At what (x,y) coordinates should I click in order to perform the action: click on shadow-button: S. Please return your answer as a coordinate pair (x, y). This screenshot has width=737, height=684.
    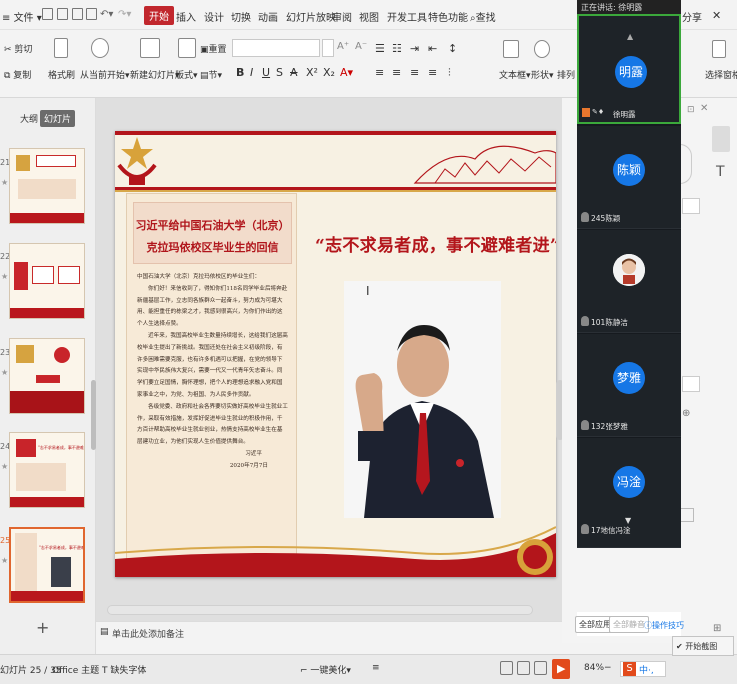
    Looking at the image, I should click on (279, 72).